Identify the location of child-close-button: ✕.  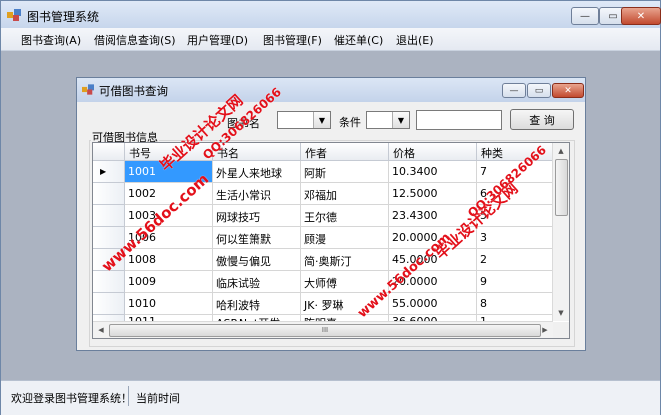
(568, 90).